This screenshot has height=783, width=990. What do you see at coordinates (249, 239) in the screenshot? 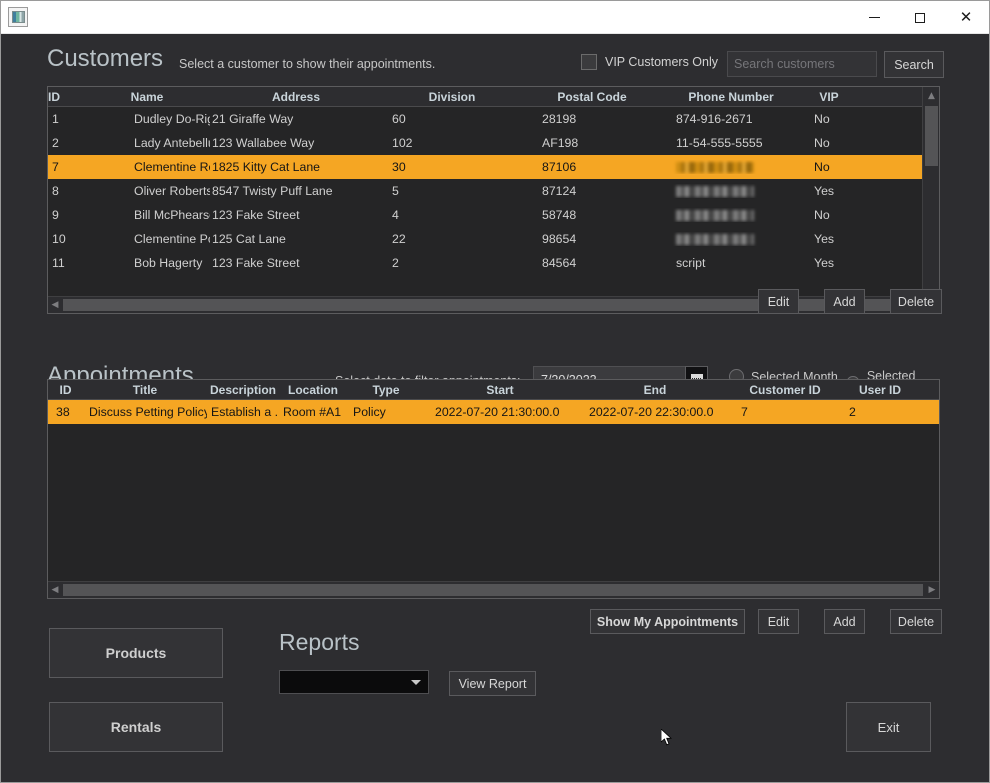
I see `cell-address: 125 Cat Lane` at bounding box center [249, 239].